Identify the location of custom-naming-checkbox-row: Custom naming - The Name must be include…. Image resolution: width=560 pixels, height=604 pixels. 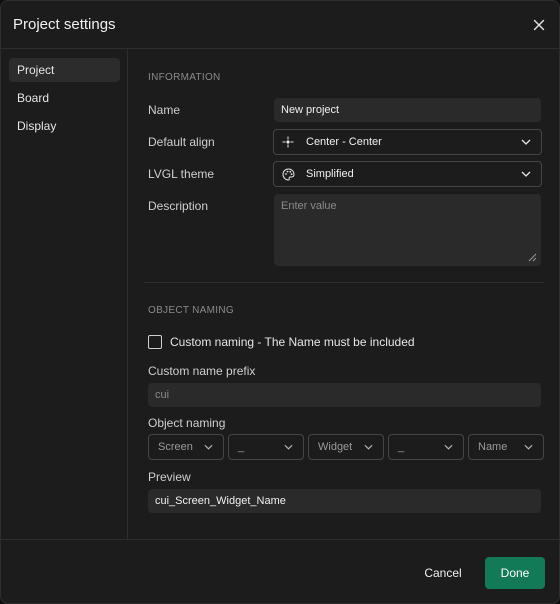
(281, 342).